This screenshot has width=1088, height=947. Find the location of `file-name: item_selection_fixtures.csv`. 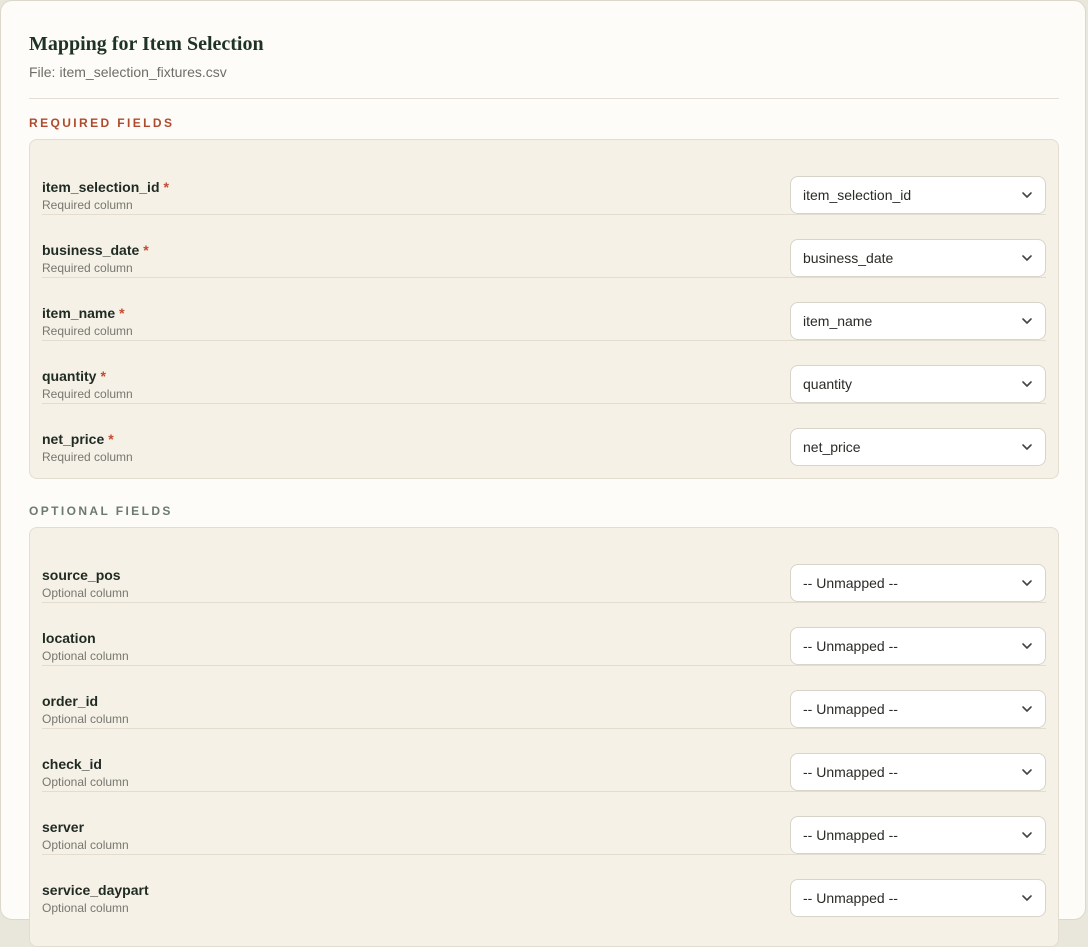

file-name: item_selection_fixtures.csv is located at coordinates (143, 72).